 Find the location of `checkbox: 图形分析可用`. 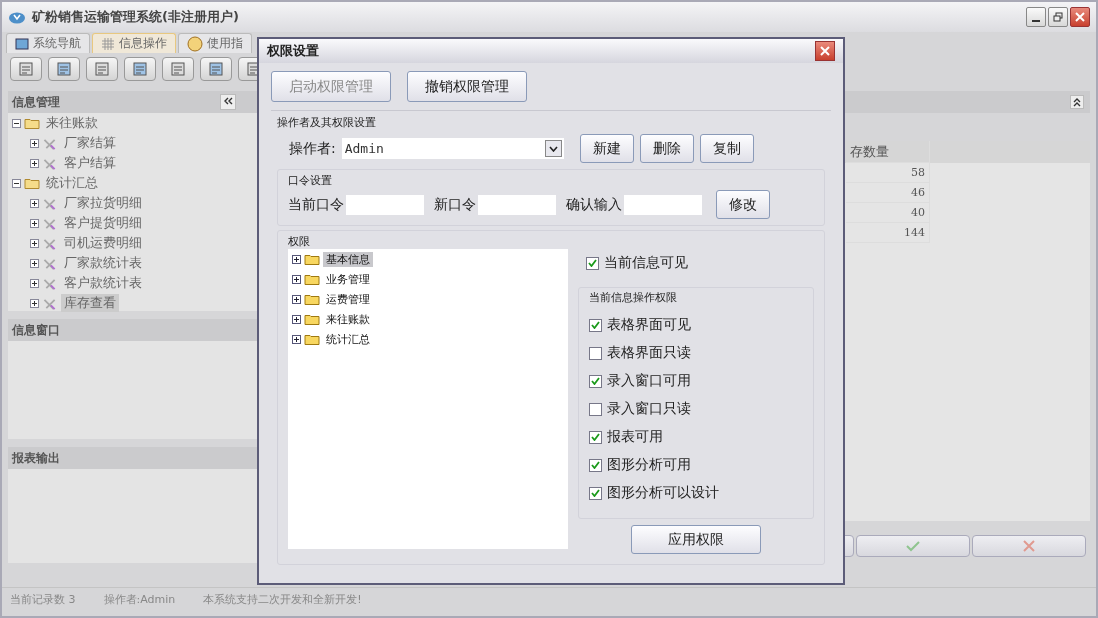

checkbox: 图形分析可用 is located at coordinates (696, 465).